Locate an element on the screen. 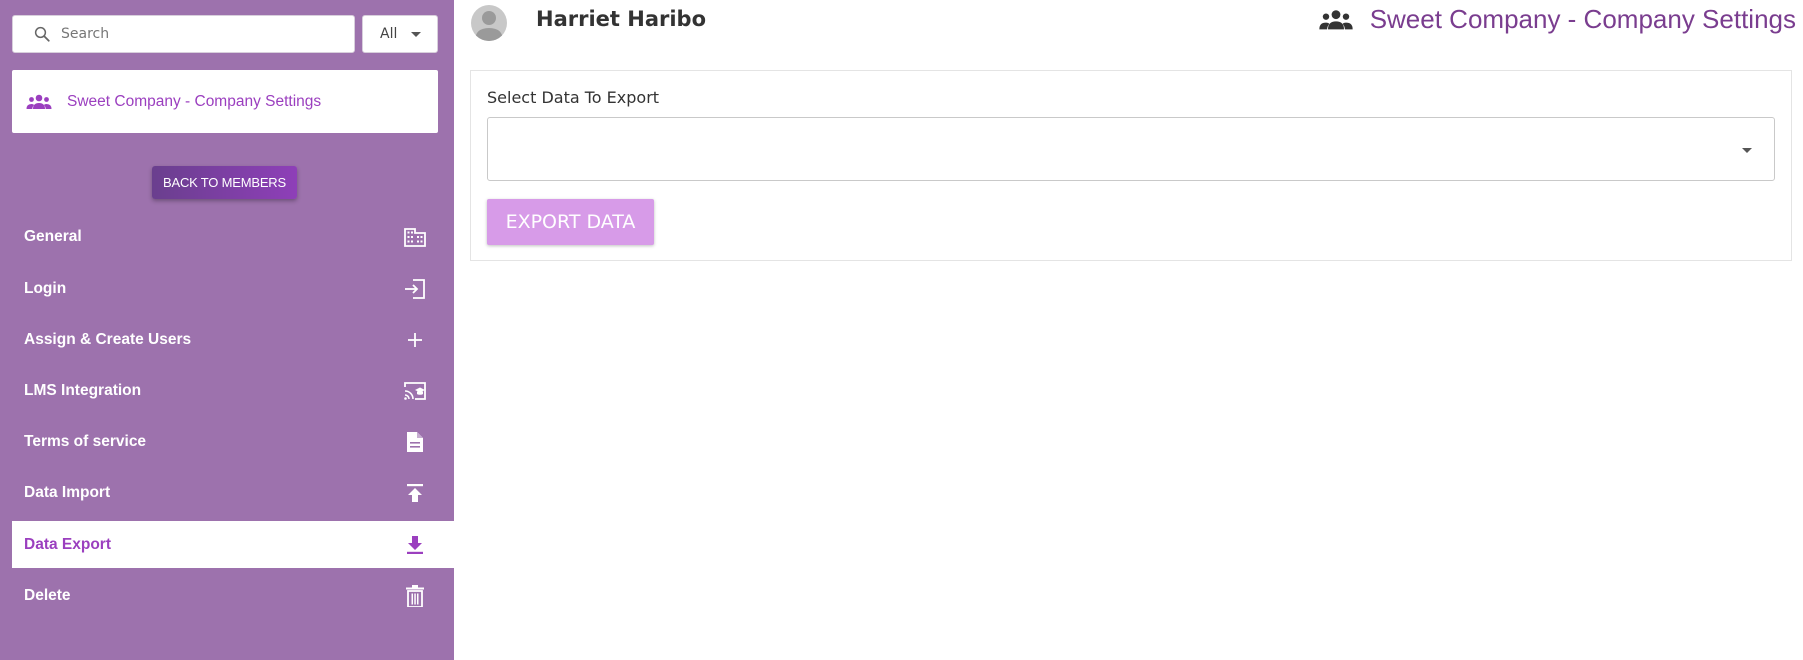  page-title: Sweet Company - Company Settings is located at coordinates (1556, 19).